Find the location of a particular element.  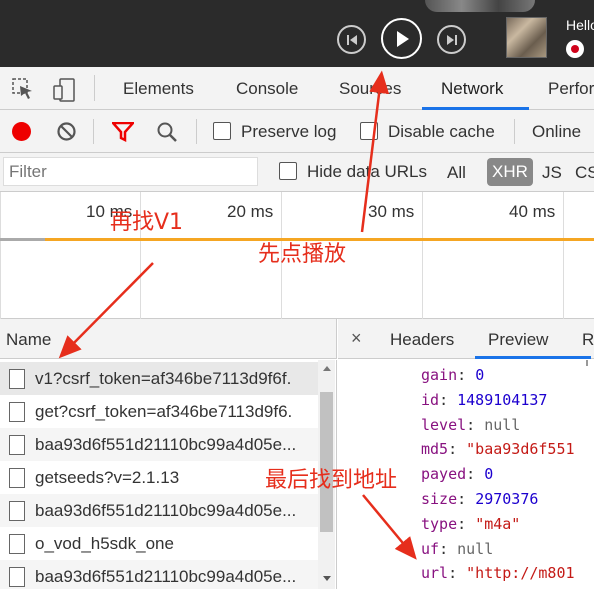

play-button is located at coordinates (401, 38).